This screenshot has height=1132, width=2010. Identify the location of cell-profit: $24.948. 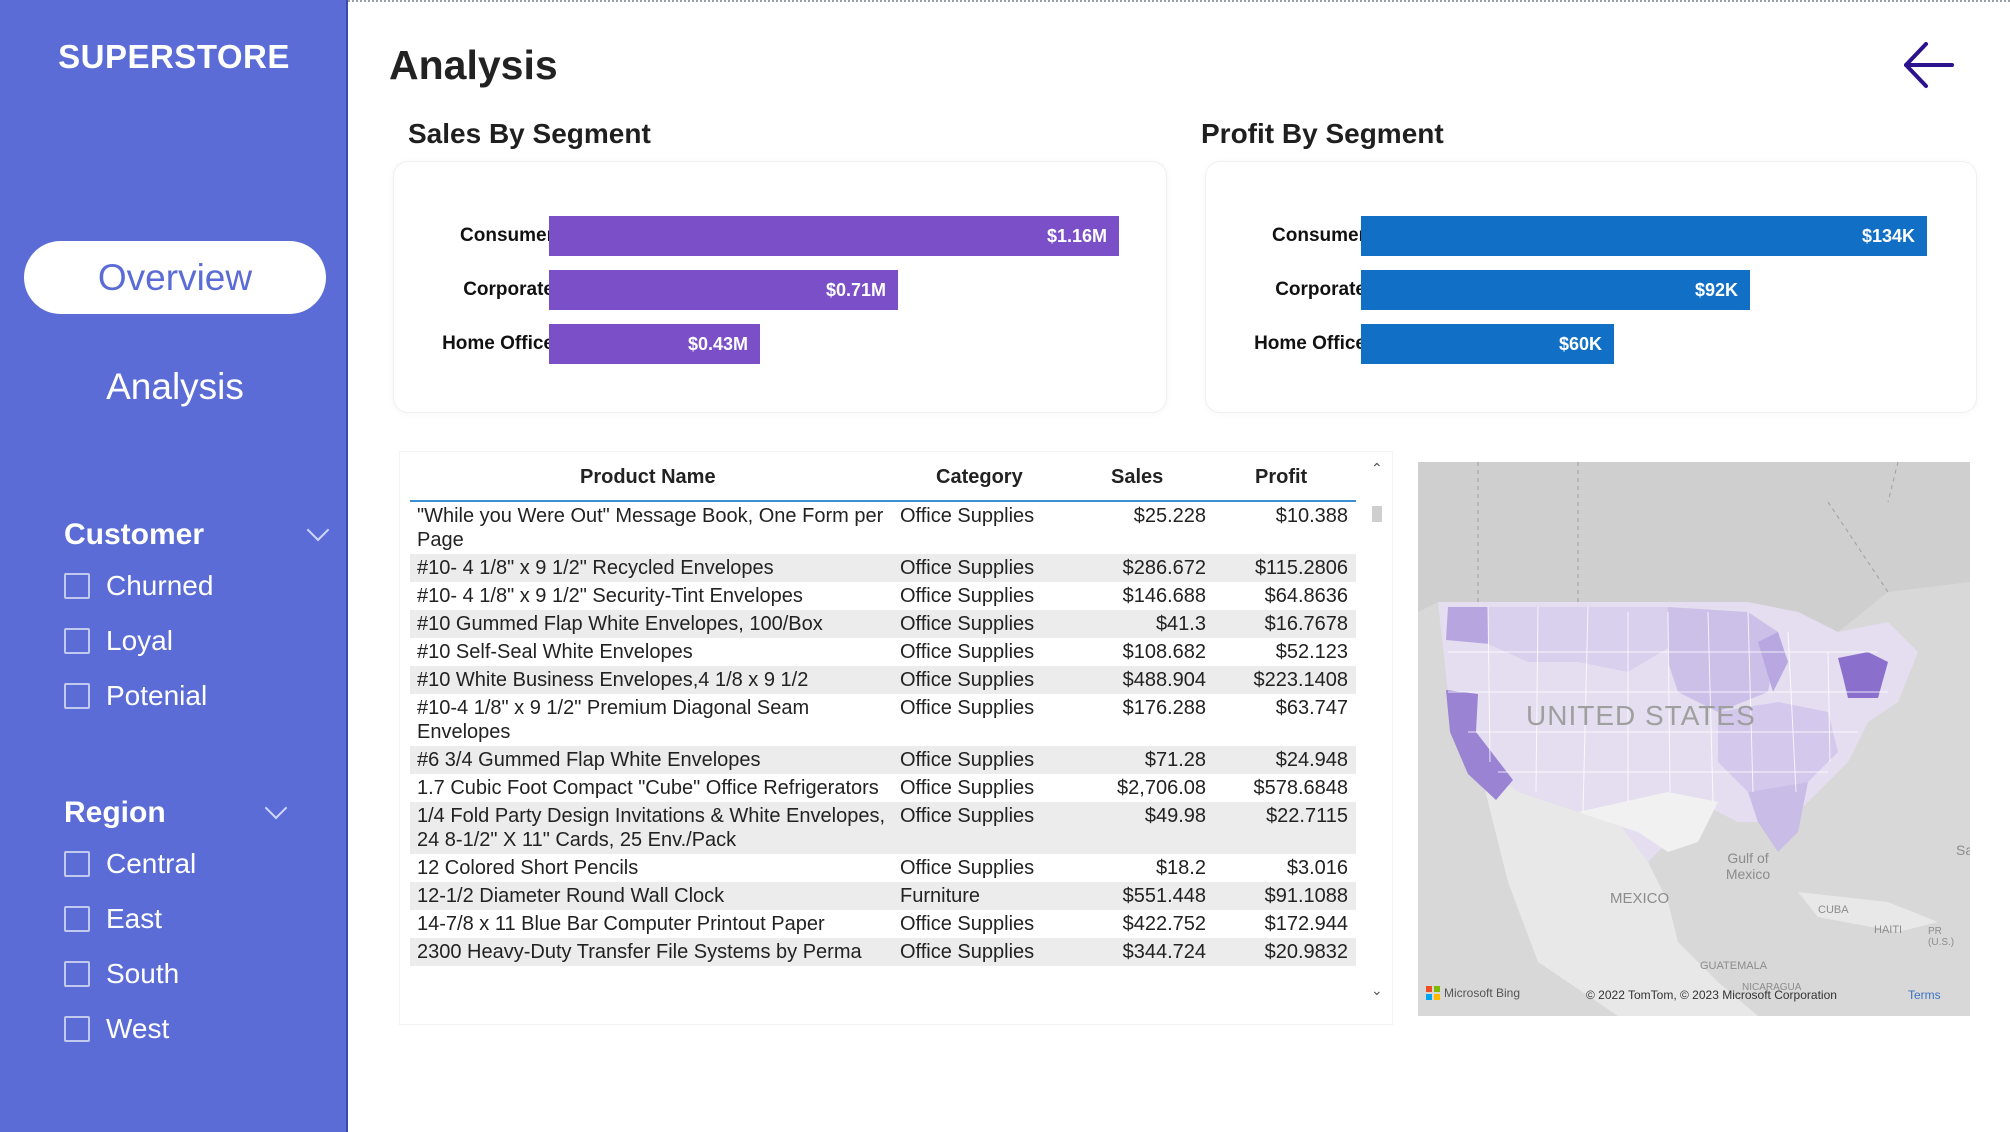
(1311, 760).